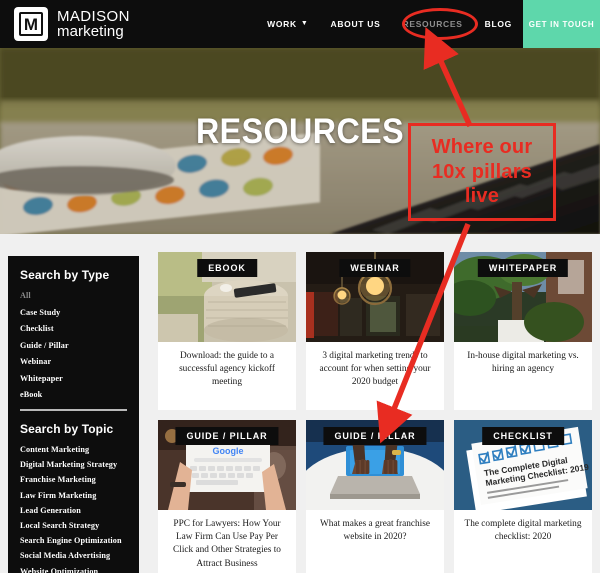 The height and width of the screenshot is (573, 600). I want to click on logo-line-2: marketing, so click(90, 31).